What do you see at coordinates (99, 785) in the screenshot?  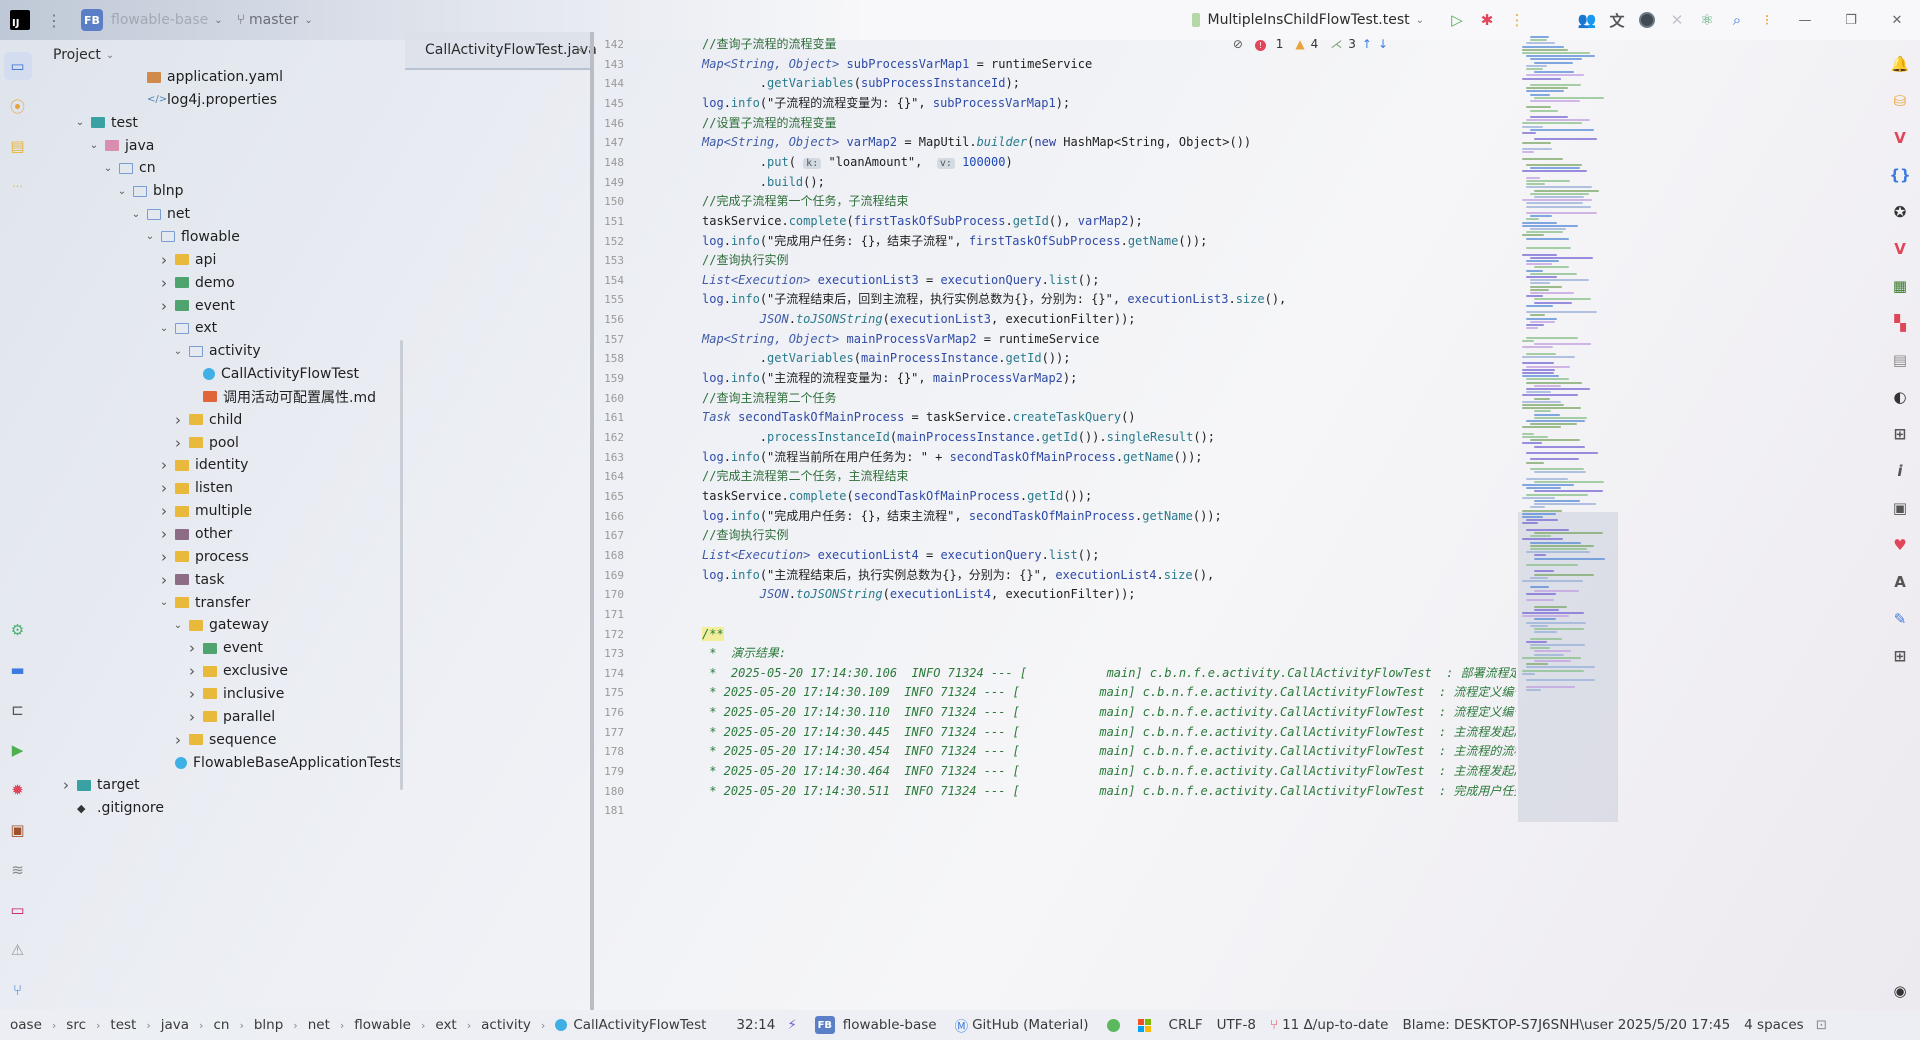 I see `tree-item: › target` at bounding box center [99, 785].